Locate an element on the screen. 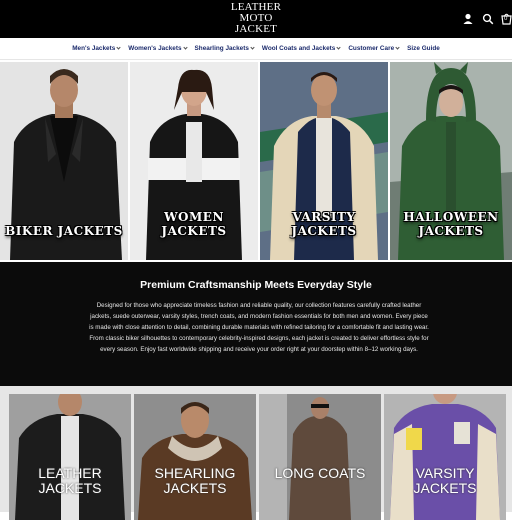 This screenshot has height=520, width=512. category-card-leather-jackets: LEATHER JACKETS is located at coordinates (70, 457).